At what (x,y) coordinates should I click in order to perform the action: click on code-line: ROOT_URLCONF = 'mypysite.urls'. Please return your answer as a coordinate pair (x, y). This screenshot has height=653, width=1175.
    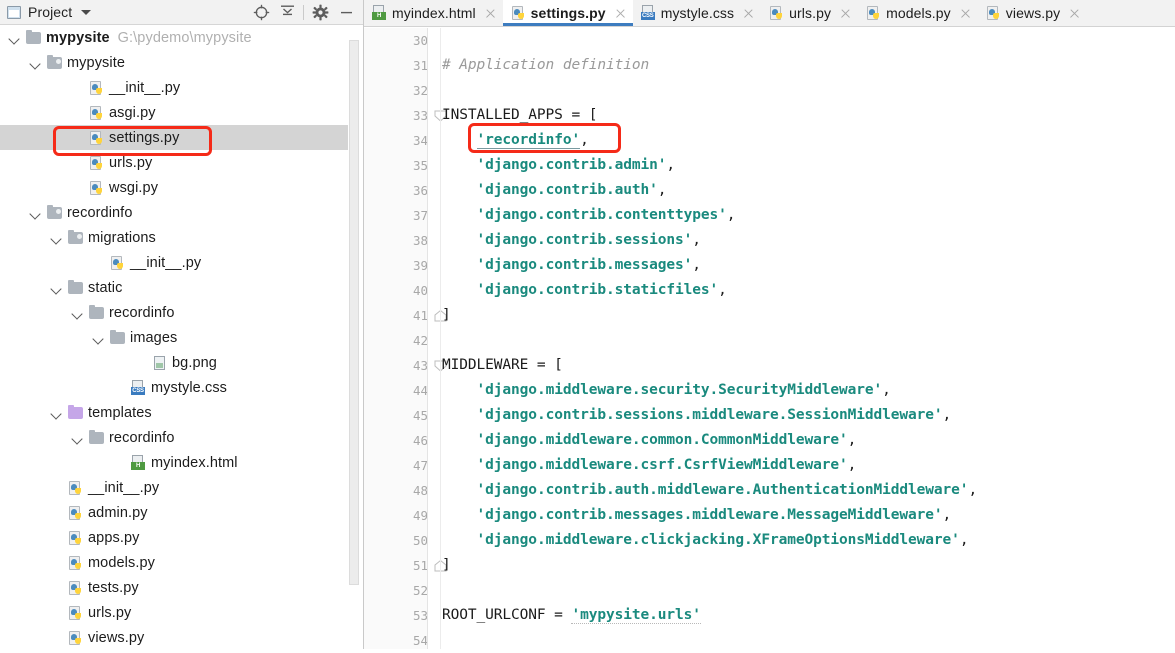
    Looking at the image, I should click on (571, 615).